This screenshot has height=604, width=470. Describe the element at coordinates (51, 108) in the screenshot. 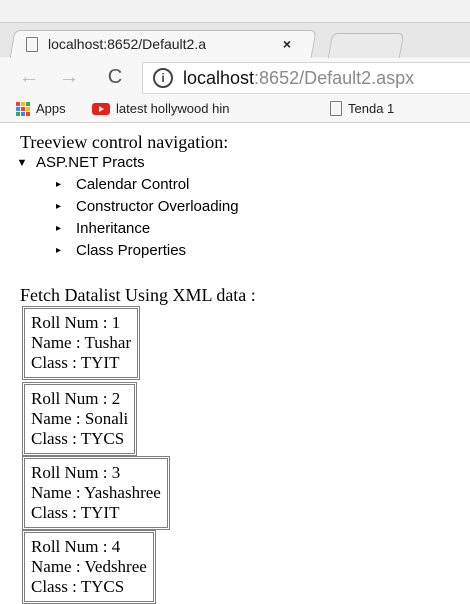

I see `bookmark-apps-label: Apps` at that location.